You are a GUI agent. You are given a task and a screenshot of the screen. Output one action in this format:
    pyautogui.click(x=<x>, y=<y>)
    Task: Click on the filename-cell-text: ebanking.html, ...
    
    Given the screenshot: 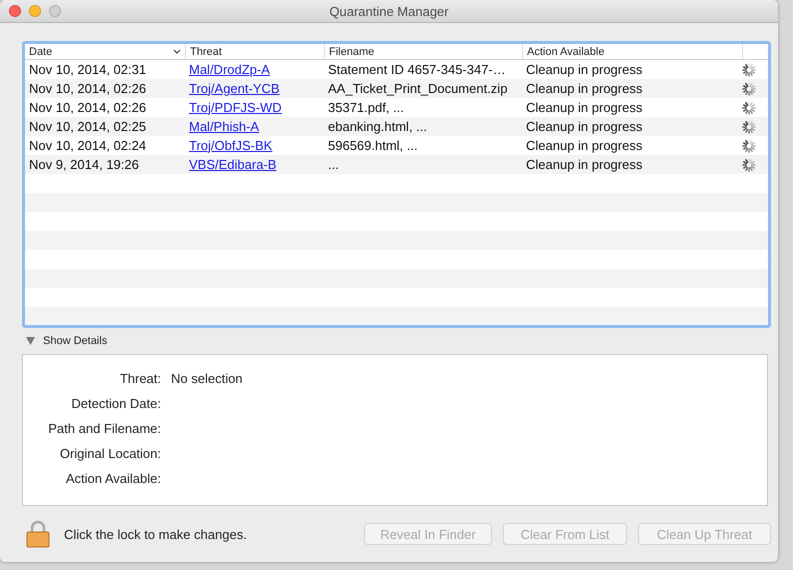 What is the action you would take?
    pyautogui.click(x=377, y=126)
    